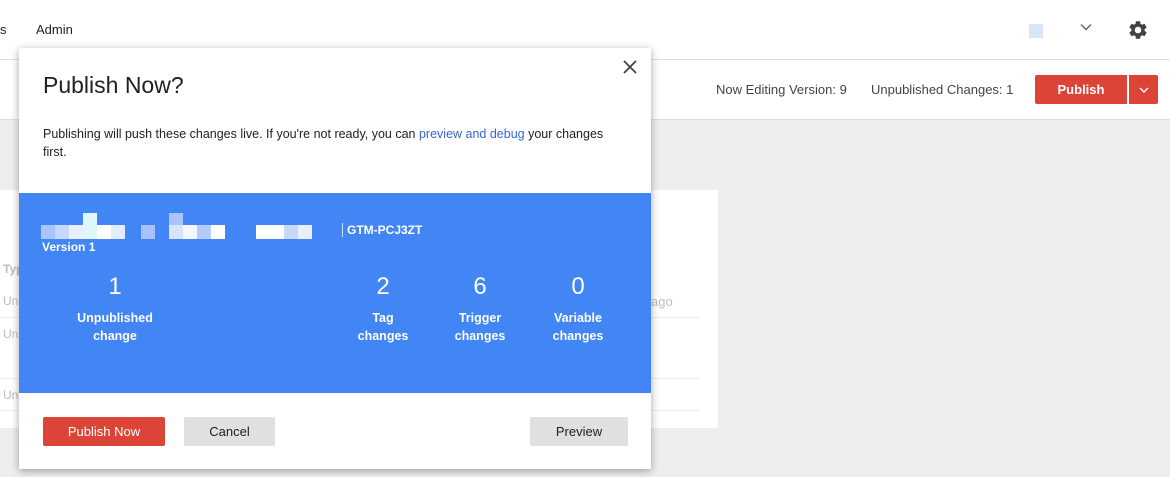  I want to click on stat-trigger-changes: 6 Trigger changes, so click(480, 309).